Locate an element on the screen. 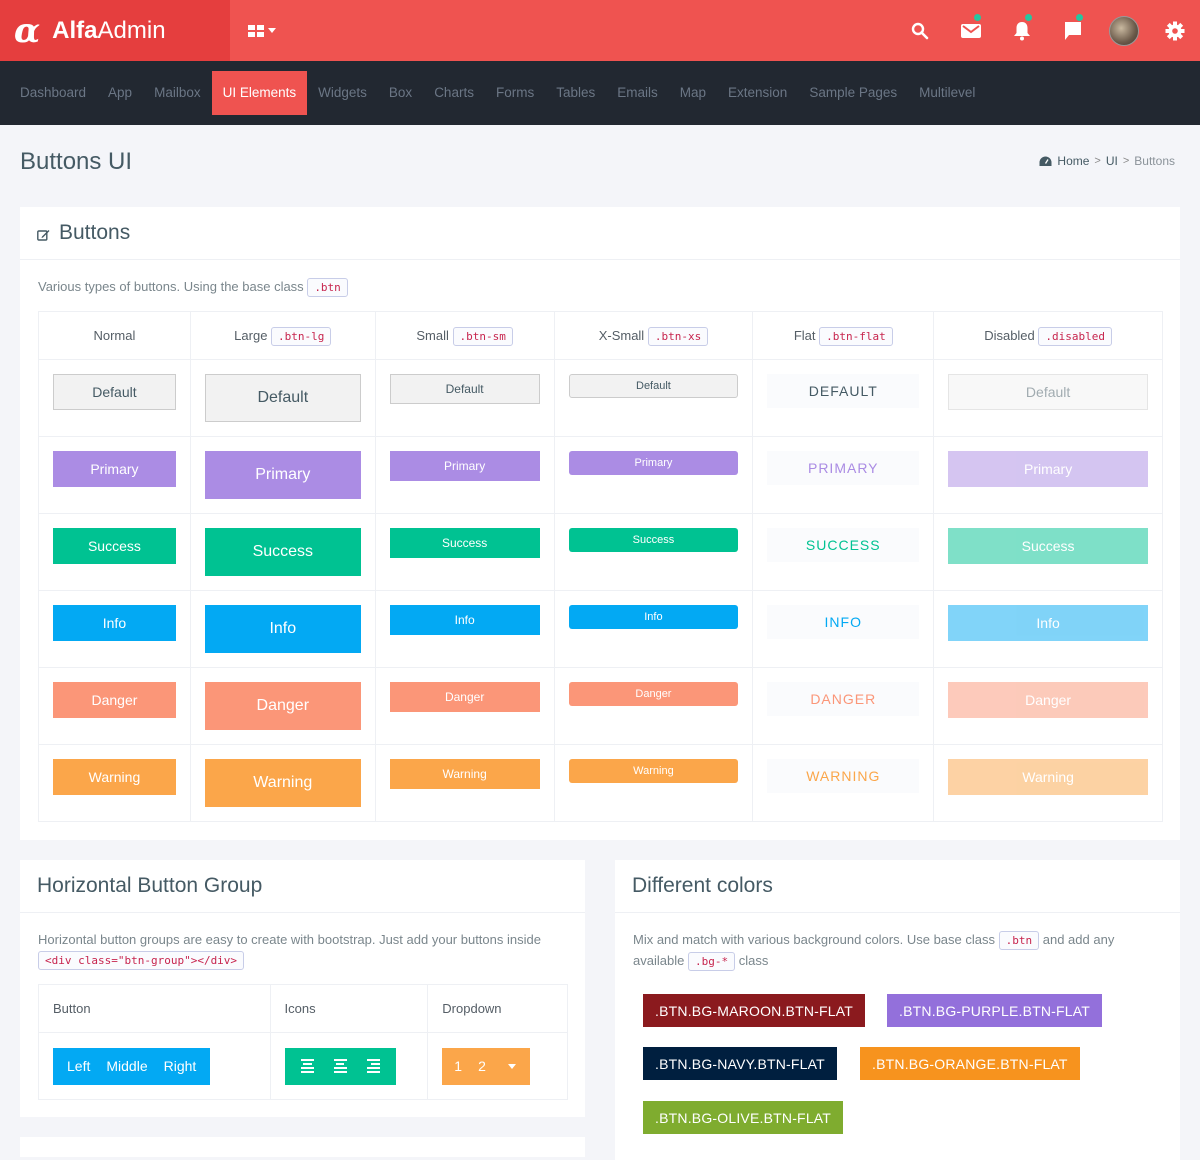  box-title: Horizontal Button Group is located at coordinates (150, 885).